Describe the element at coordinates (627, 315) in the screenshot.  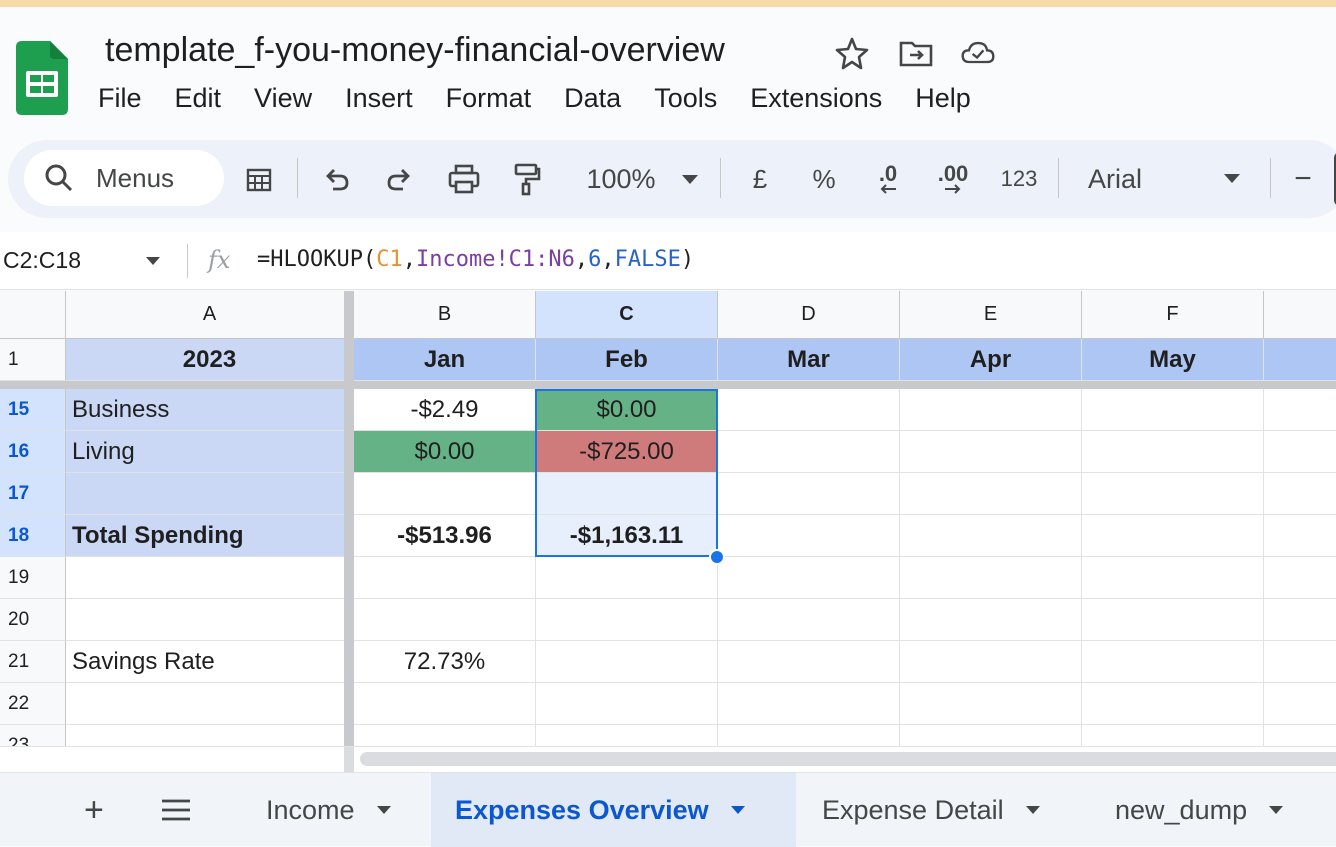
I see `column-header: C` at that location.